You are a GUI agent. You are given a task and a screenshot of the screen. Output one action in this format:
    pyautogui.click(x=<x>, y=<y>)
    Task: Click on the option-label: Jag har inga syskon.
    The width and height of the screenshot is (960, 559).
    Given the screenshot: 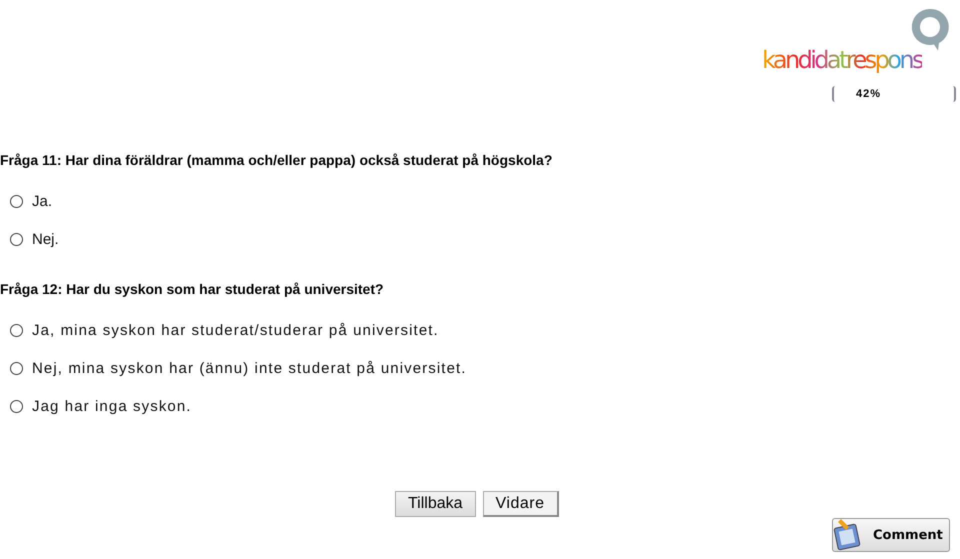 What is the action you would take?
    pyautogui.click(x=112, y=406)
    